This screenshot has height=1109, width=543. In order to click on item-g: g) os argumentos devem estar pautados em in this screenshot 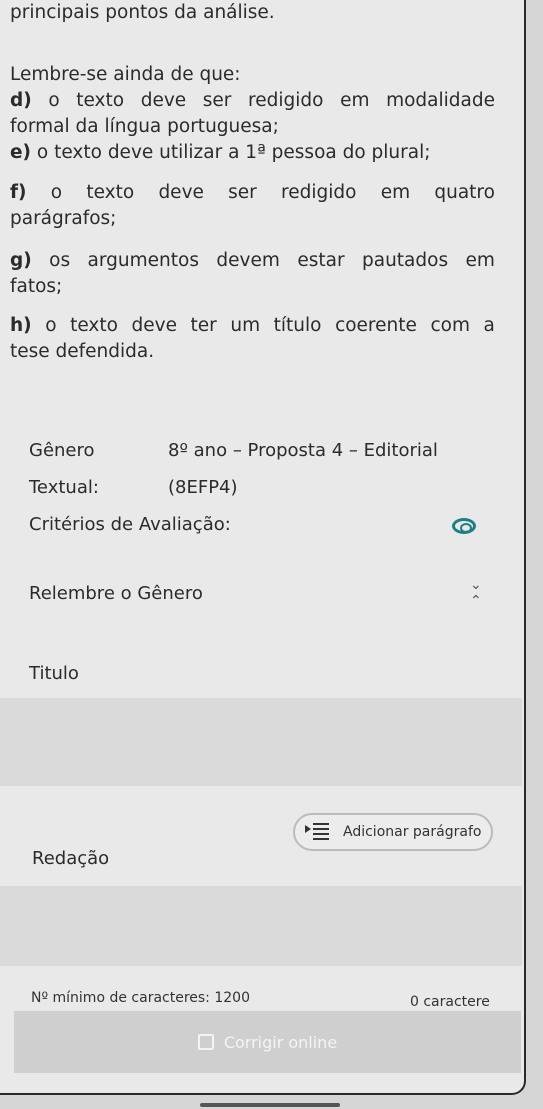, I will do `click(252, 261)`.